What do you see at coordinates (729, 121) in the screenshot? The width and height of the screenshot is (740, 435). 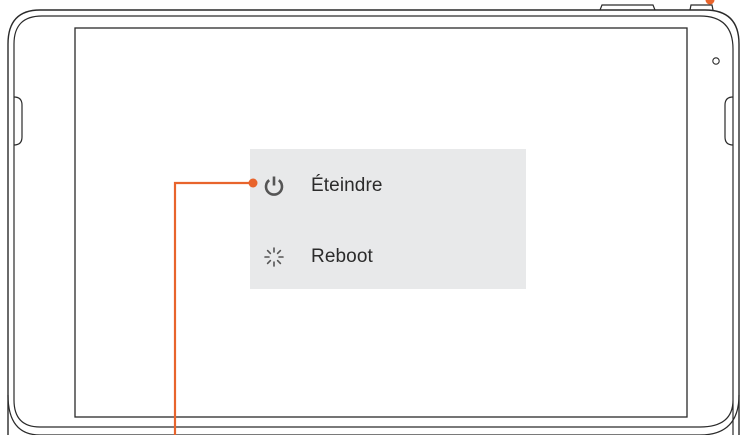 I see `right-side-slot` at bounding box center [729, 121].